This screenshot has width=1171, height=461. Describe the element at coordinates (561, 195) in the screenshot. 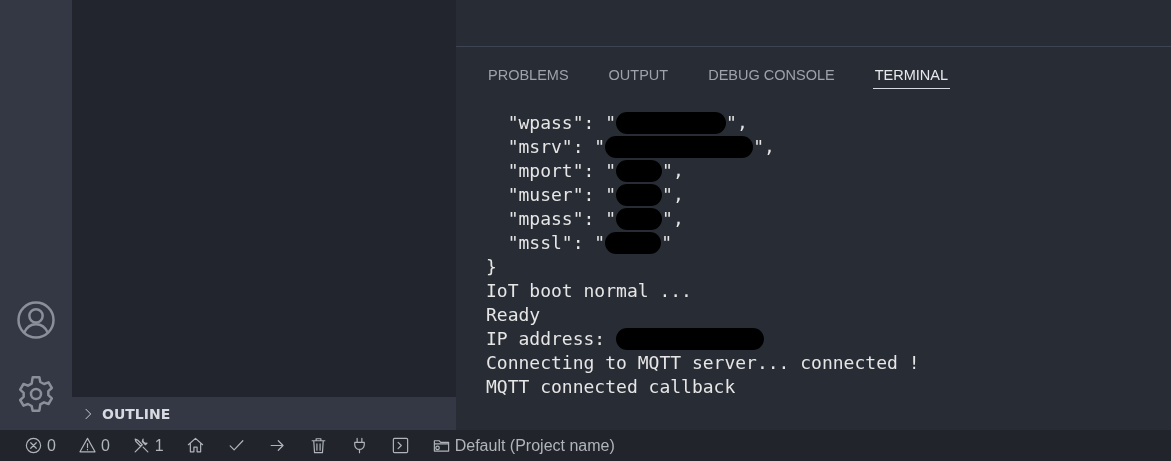

I see `terminal-text: "muser": "` at that location.